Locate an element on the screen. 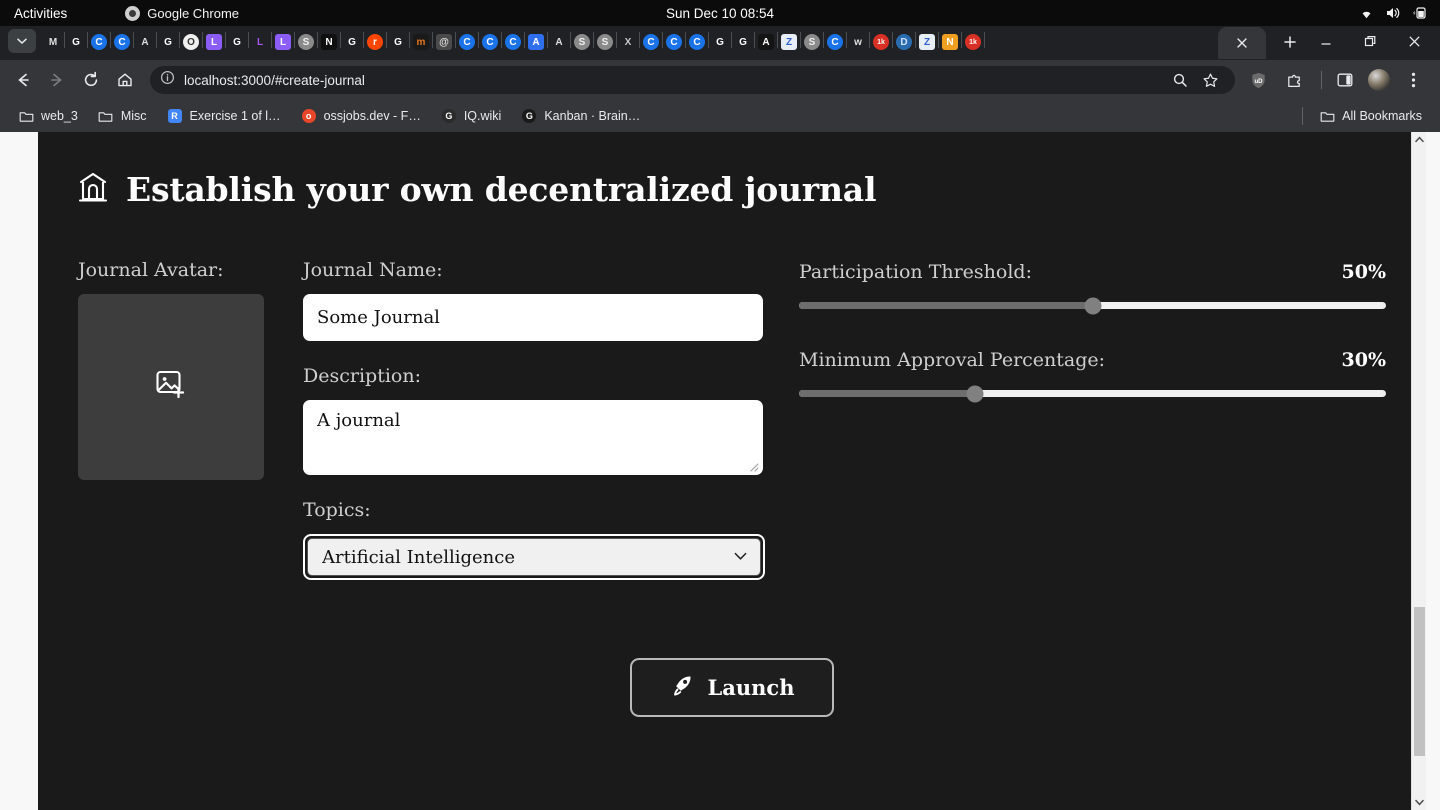 The image size is (1440, 810). home-button is located at coordinates (125, 80).